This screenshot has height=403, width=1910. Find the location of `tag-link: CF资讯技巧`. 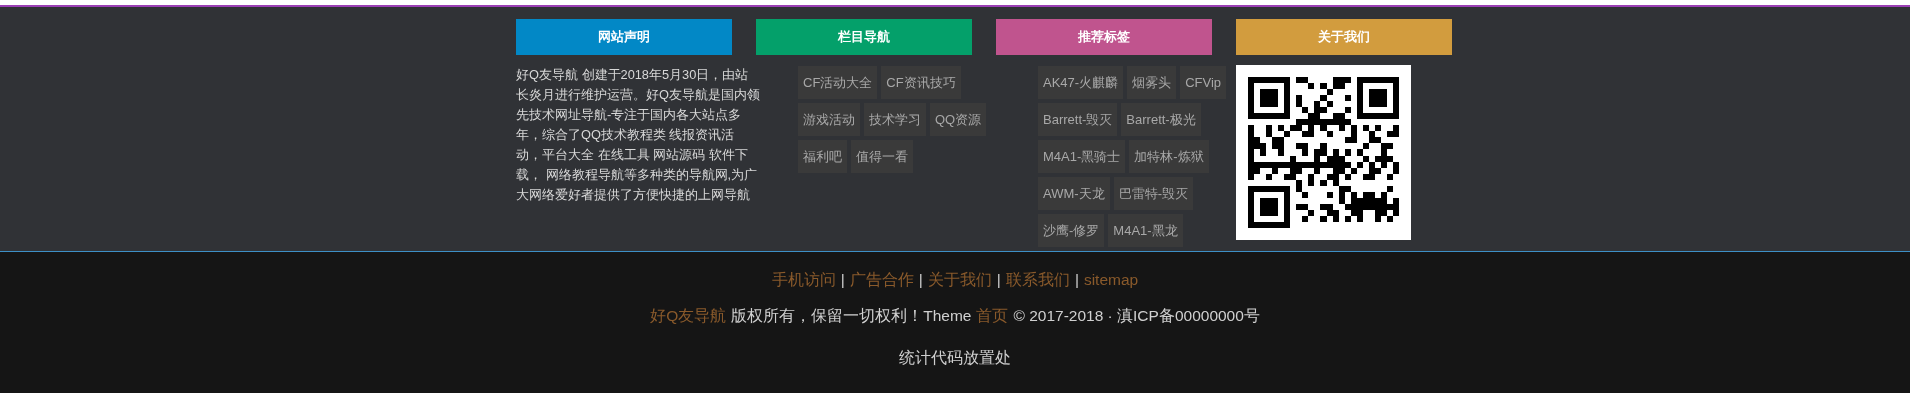

tag-link: CF资讯技巧 is located at coordinates (921, 82).